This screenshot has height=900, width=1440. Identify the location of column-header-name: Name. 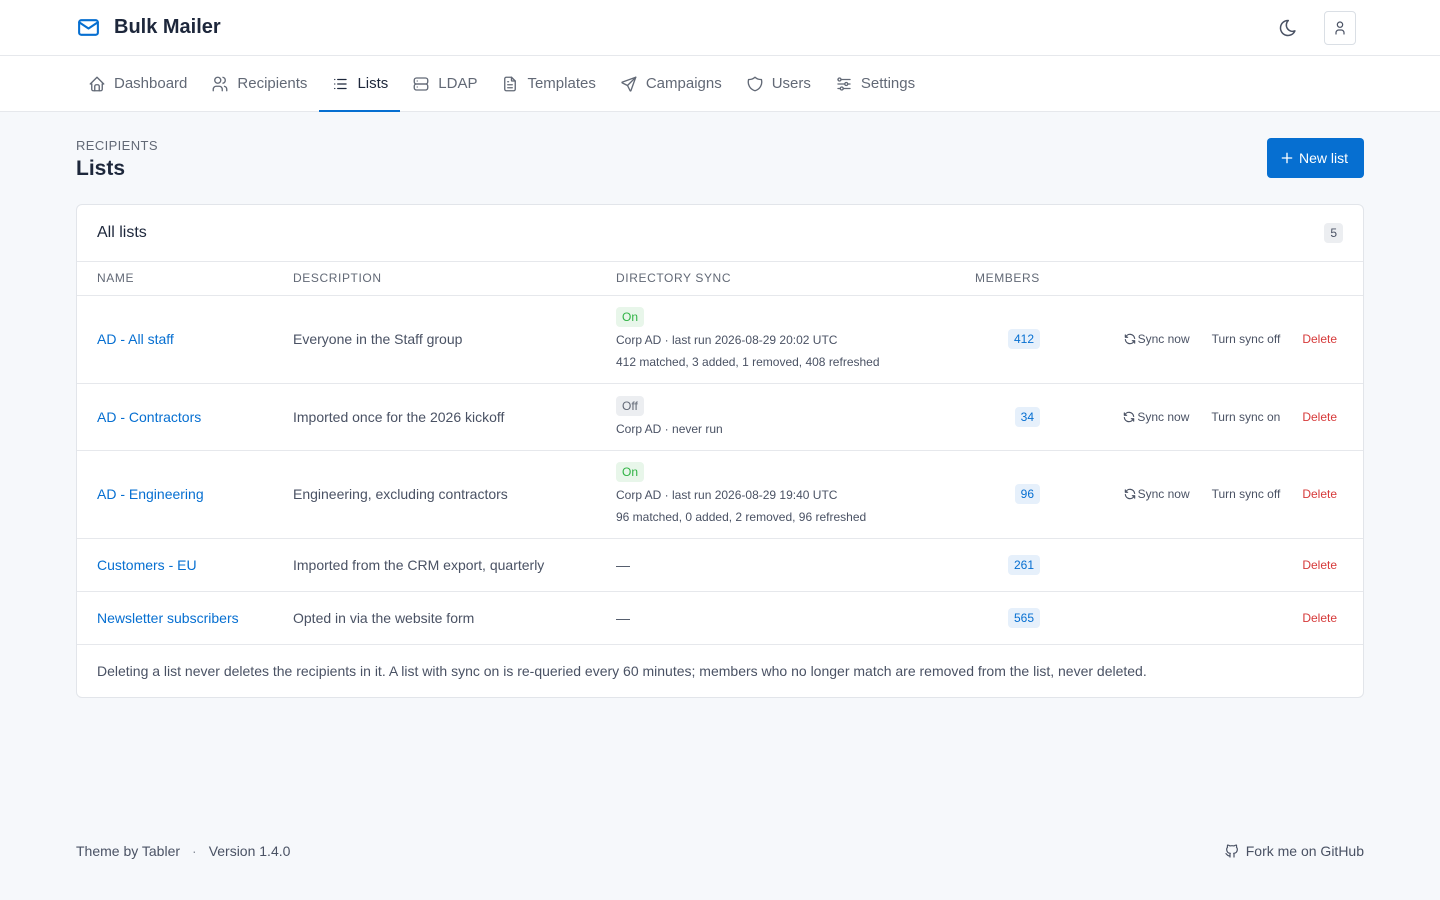
(185, 279).